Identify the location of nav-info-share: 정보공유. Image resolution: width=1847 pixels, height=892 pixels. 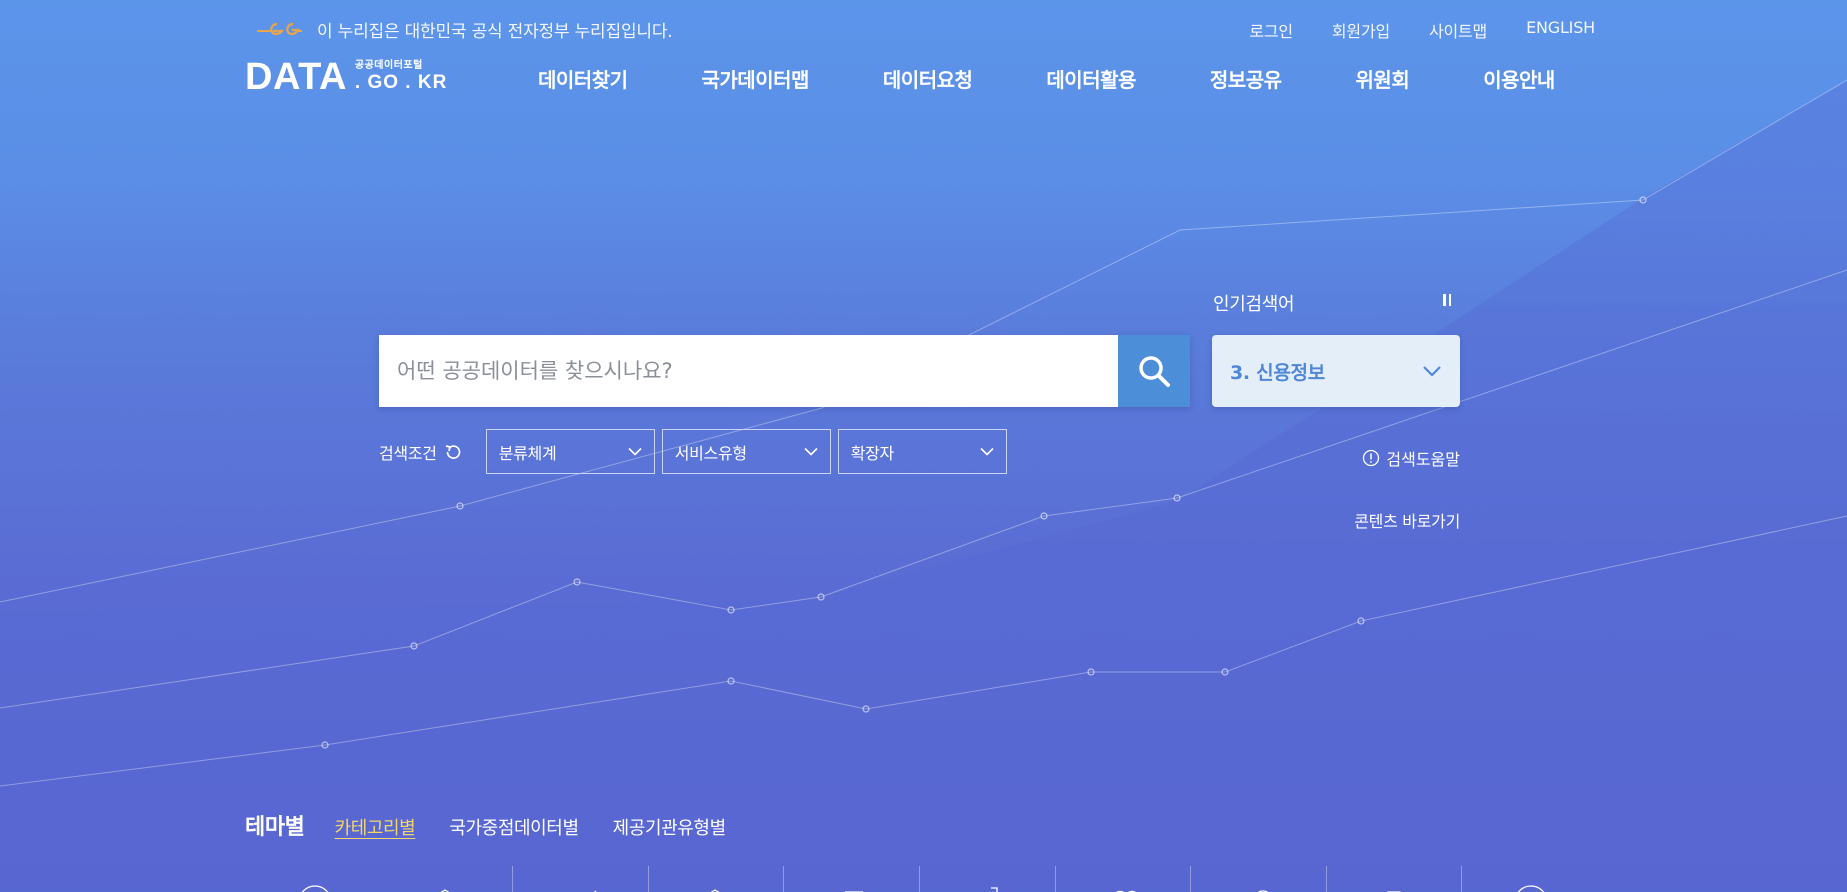
(1246, 78).